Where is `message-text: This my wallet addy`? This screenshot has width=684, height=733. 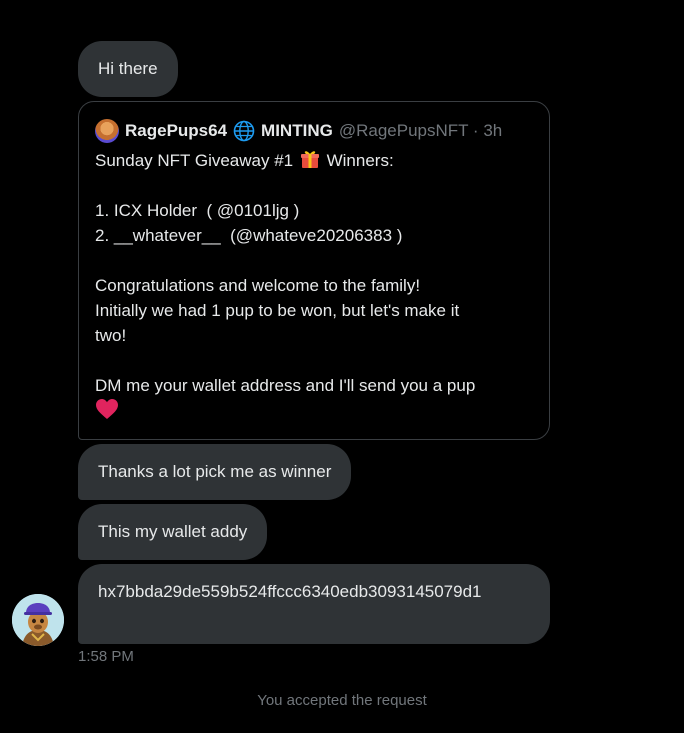 message-text: This my wallet addy is located at coordinates (173, 531).